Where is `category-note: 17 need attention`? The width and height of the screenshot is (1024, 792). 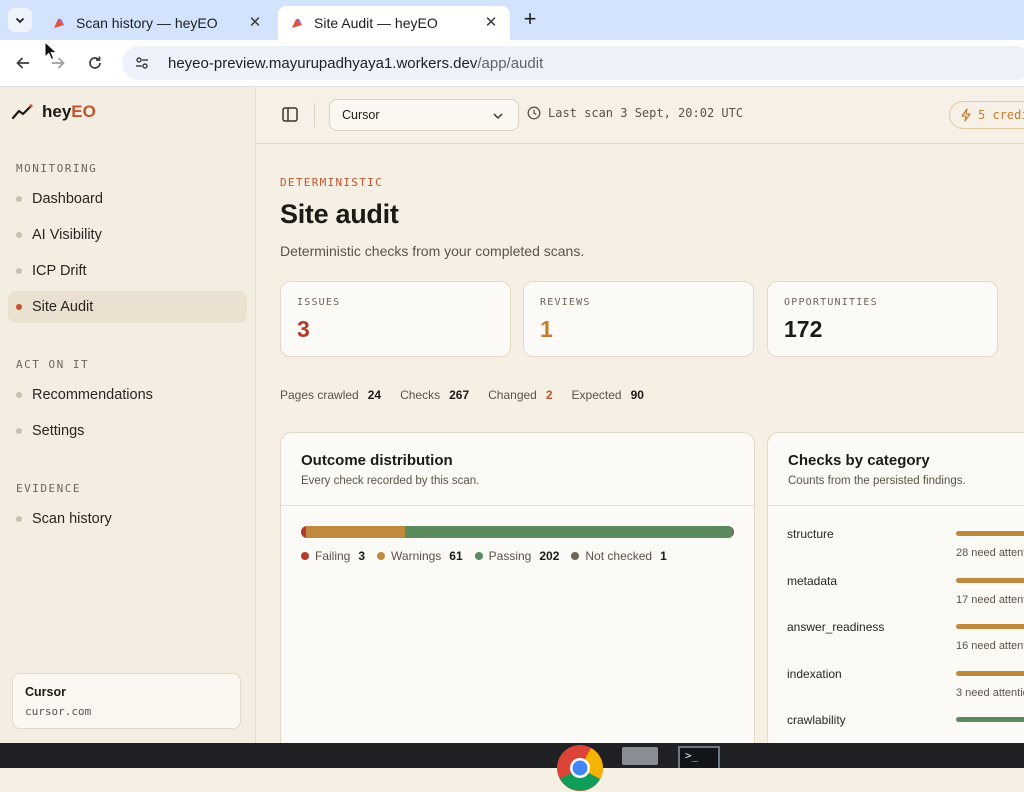
category-note: 17 need attention is located at coordinates (990, 599).